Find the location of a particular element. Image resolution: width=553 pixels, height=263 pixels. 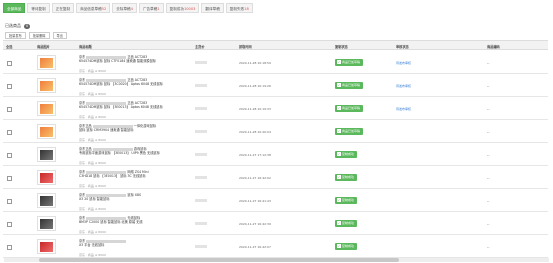

header-review-status: 审核状态 is located at coordinates (402, 47).